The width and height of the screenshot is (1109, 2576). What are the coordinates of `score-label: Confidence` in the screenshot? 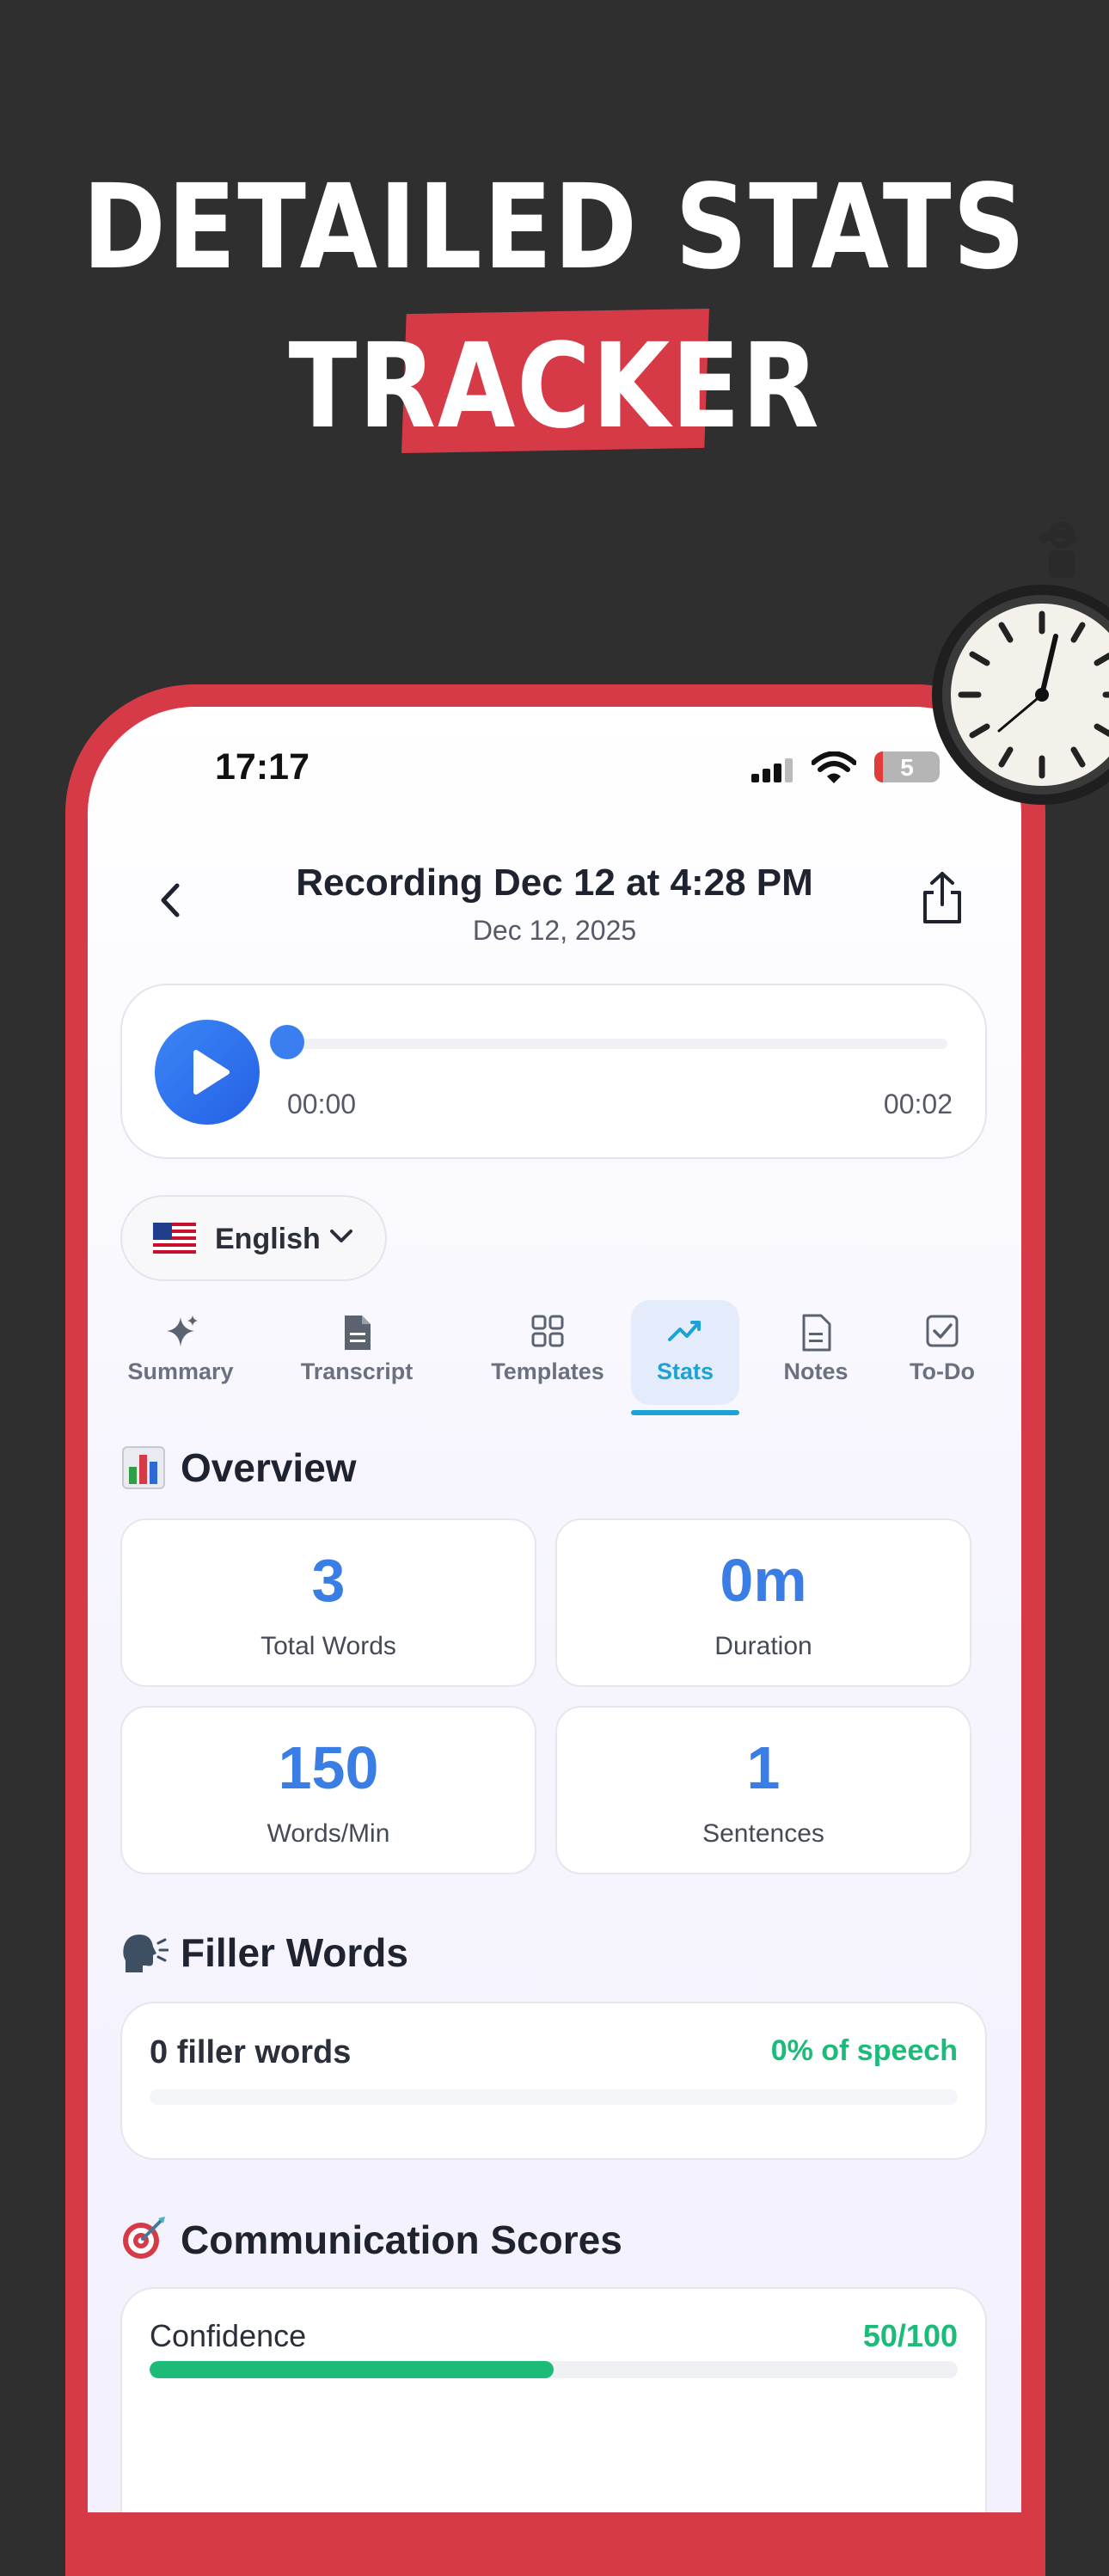 It's located at (228, 2335).